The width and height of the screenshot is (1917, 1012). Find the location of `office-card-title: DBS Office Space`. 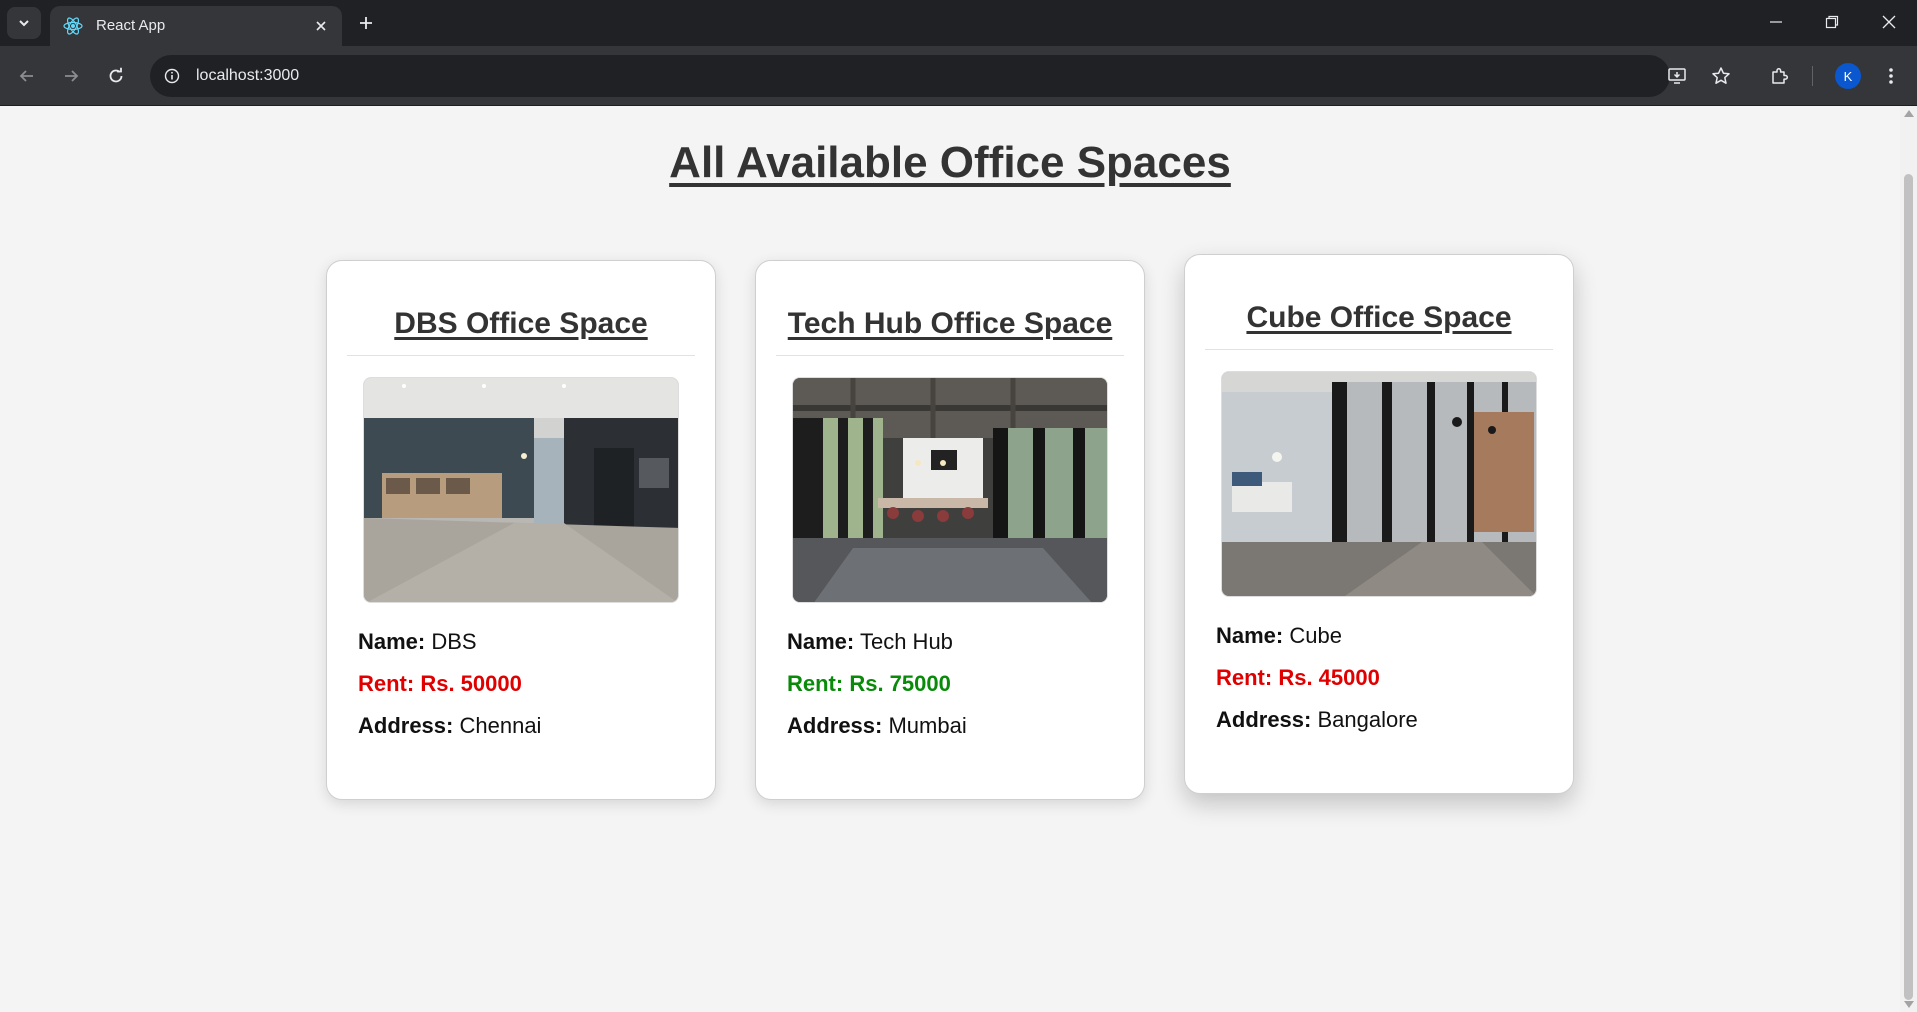

office-card-title: DBS Office Space is located at coordinates (521, 323).